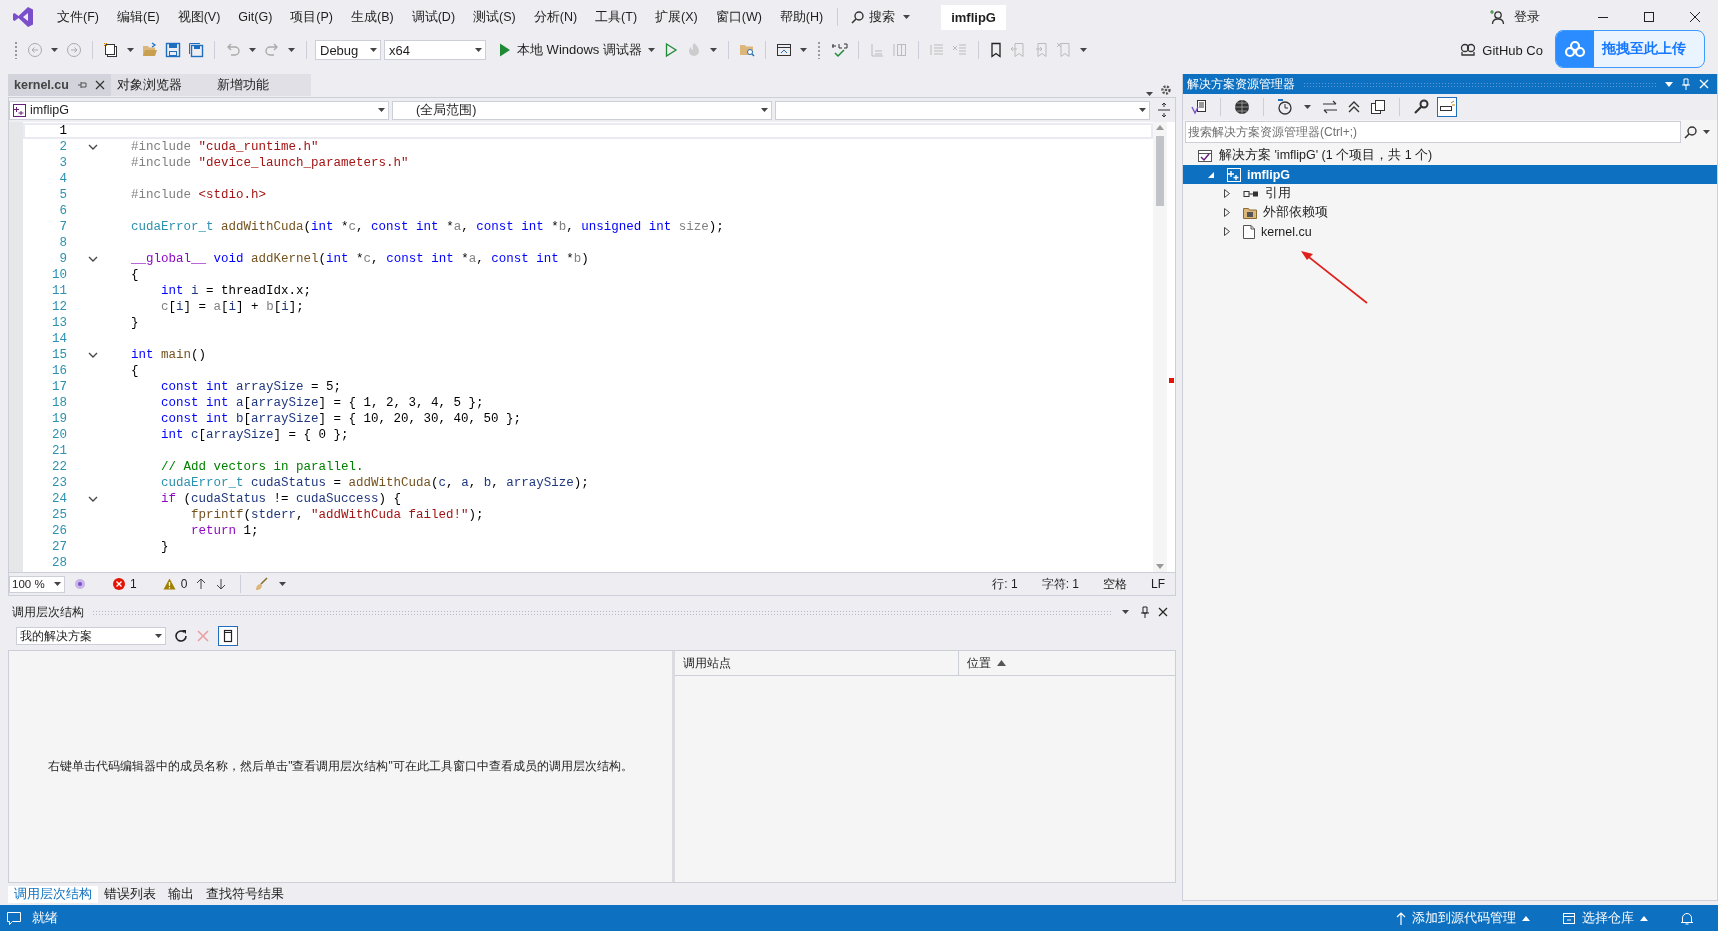  What do you see at coordinates (59, 291) in the screenshot?
I see `line-number: 11` at bounding box center [59, 291].